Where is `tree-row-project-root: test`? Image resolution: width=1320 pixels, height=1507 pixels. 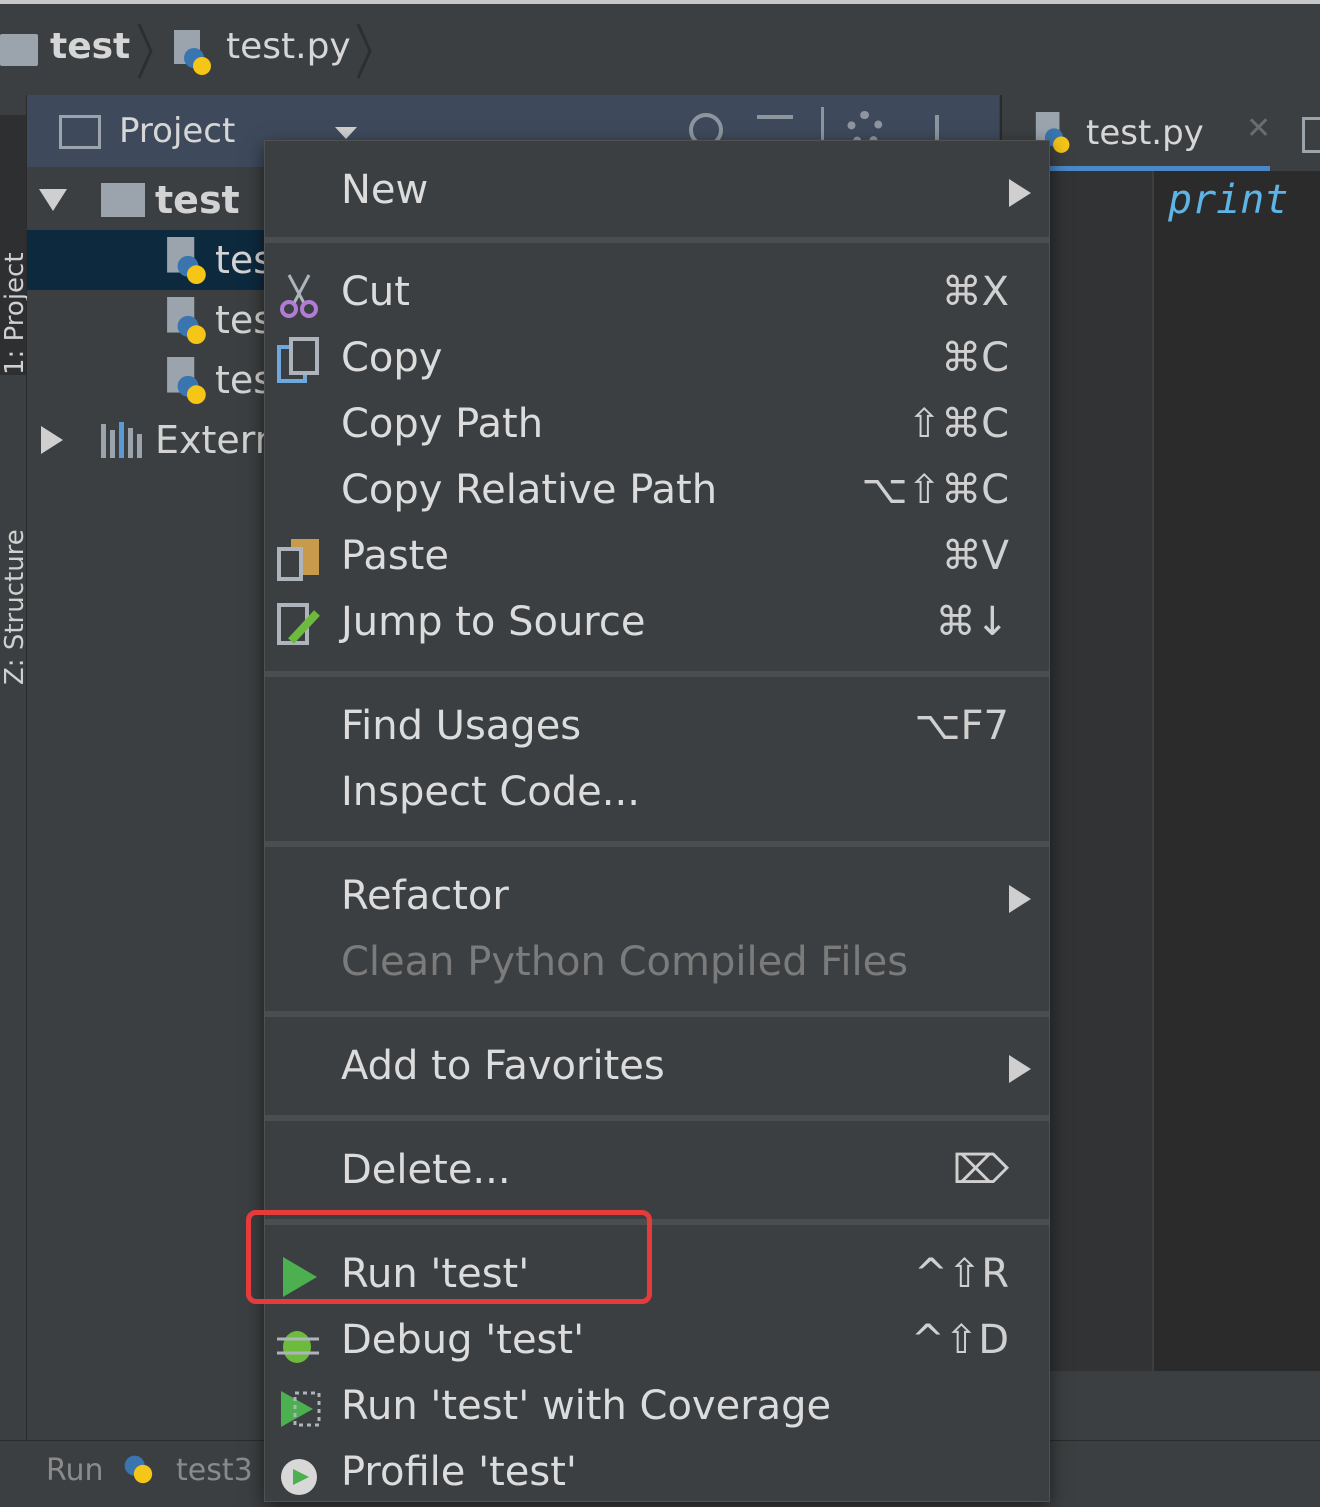 tree-row-project-root: test is located at coordinates (157, 200).